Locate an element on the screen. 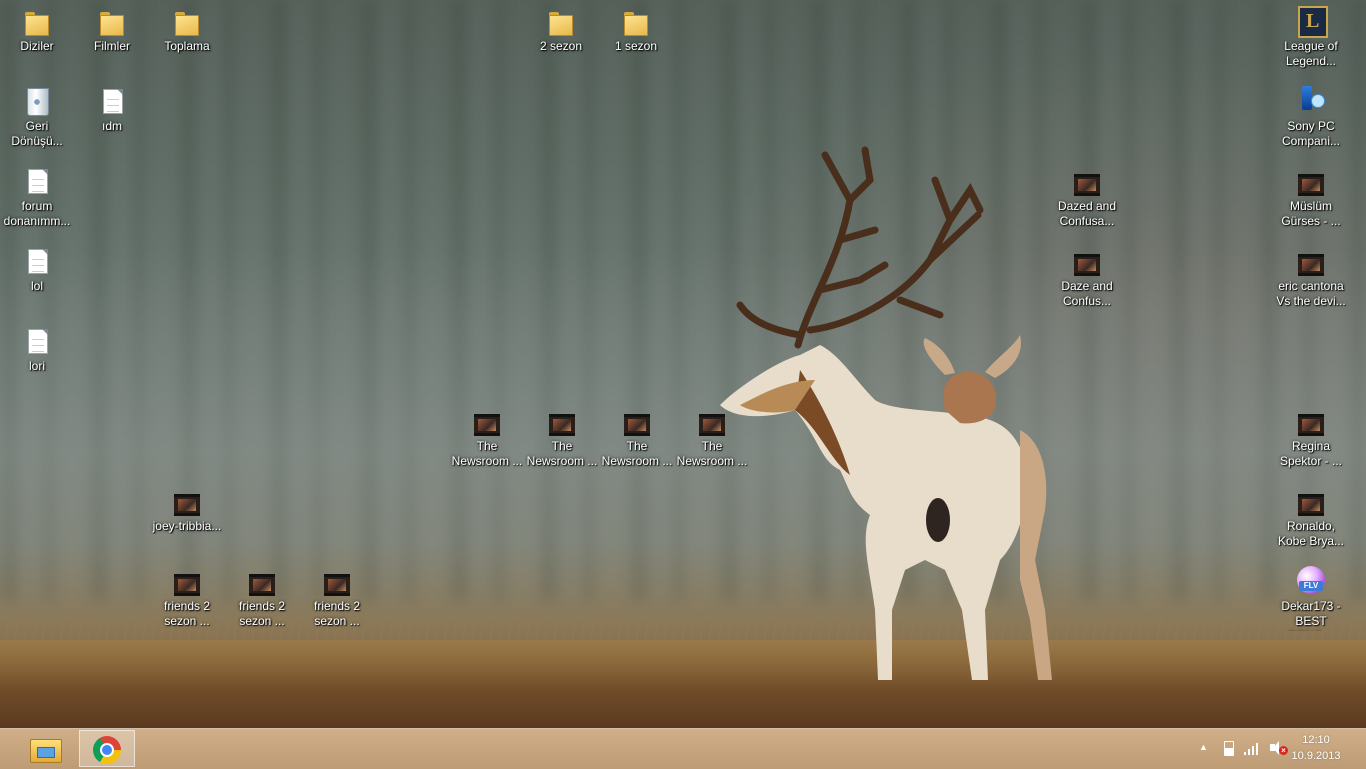 The width and height of the screenshot is (1366, 769). recycle-bin-icon is located at coordinates (37, 101).